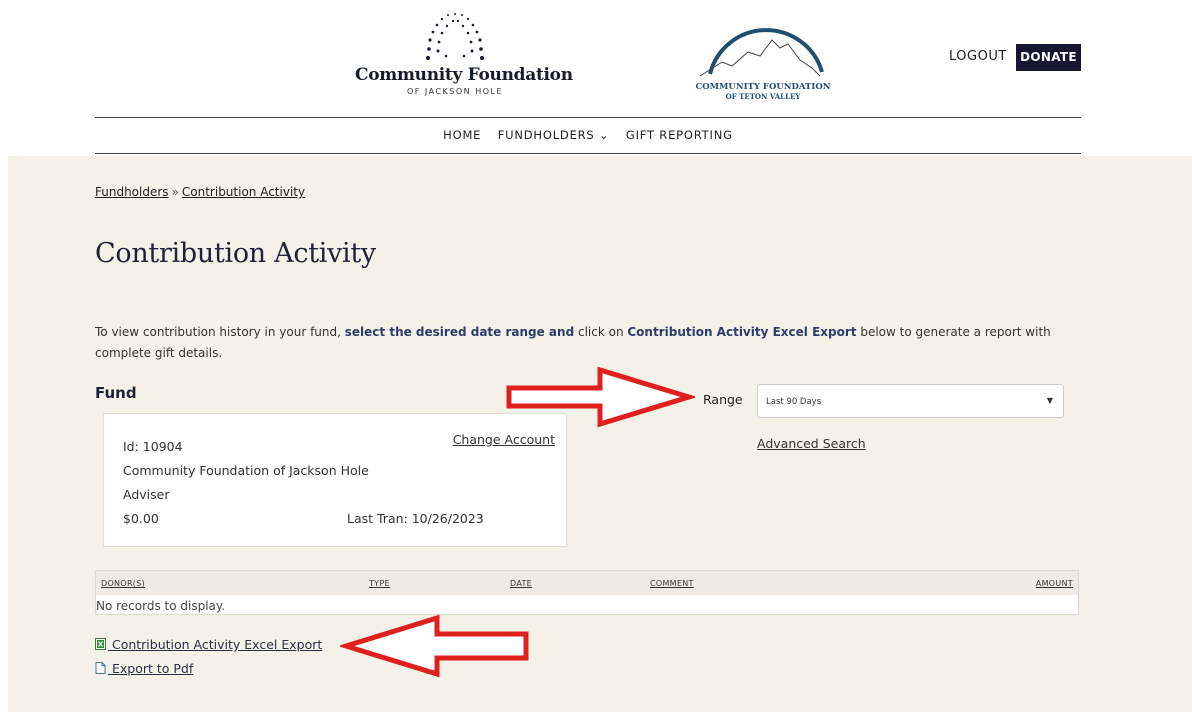 This screenshot has height=712, width=1192. I want to click on range-label: Range, so click(723, 399).